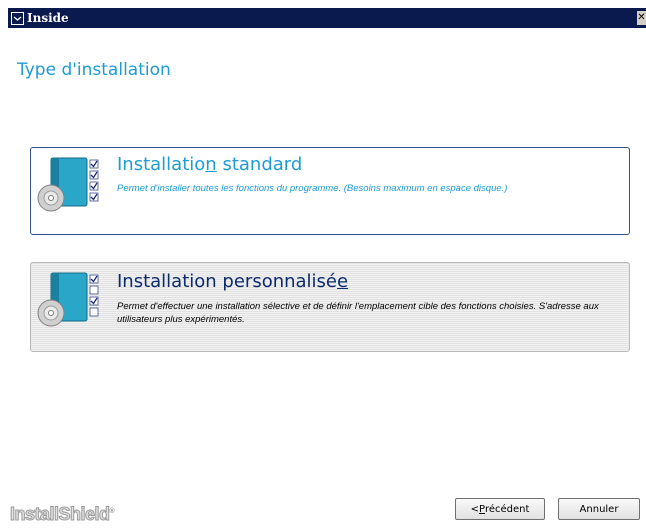  I want to click on installer-window-icon, so click(17, 18).